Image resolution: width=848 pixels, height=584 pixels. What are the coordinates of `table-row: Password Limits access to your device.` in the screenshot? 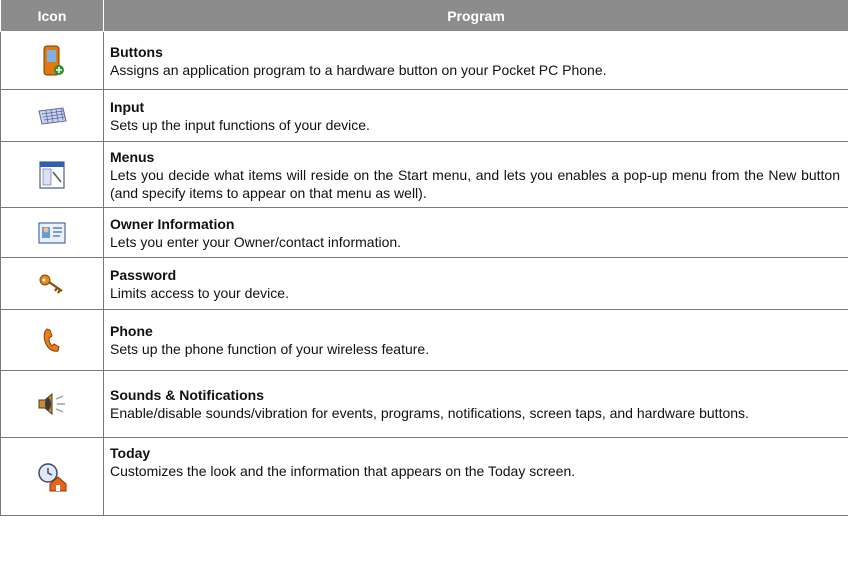 It's located at (424, 283).